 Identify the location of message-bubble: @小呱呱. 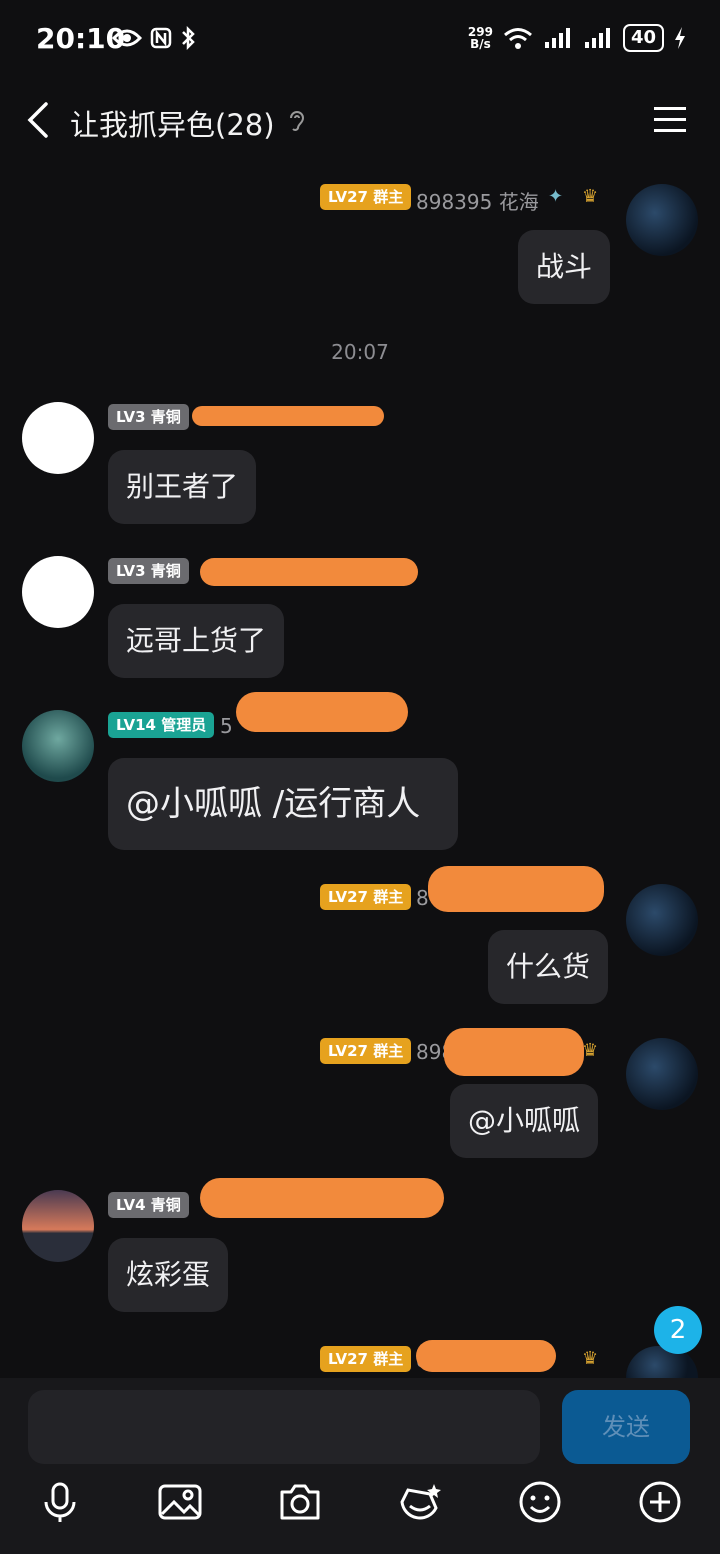
(524, 1121).